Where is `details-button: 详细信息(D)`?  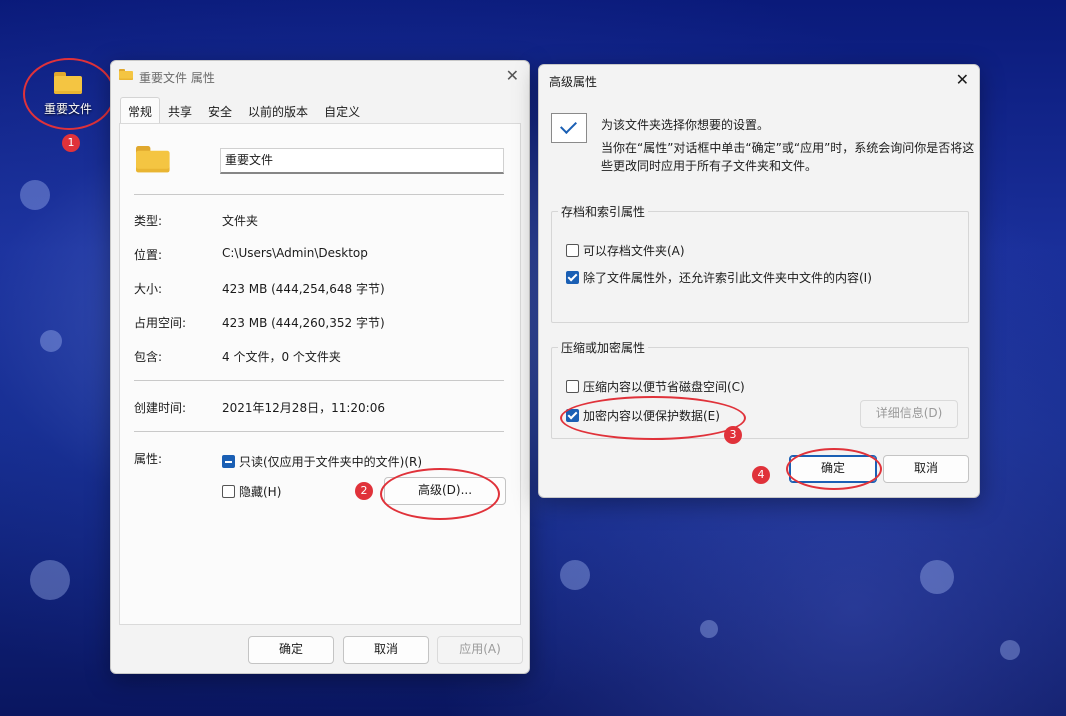
details-button: 详细信息(D) is located at coordinates (909, 414).